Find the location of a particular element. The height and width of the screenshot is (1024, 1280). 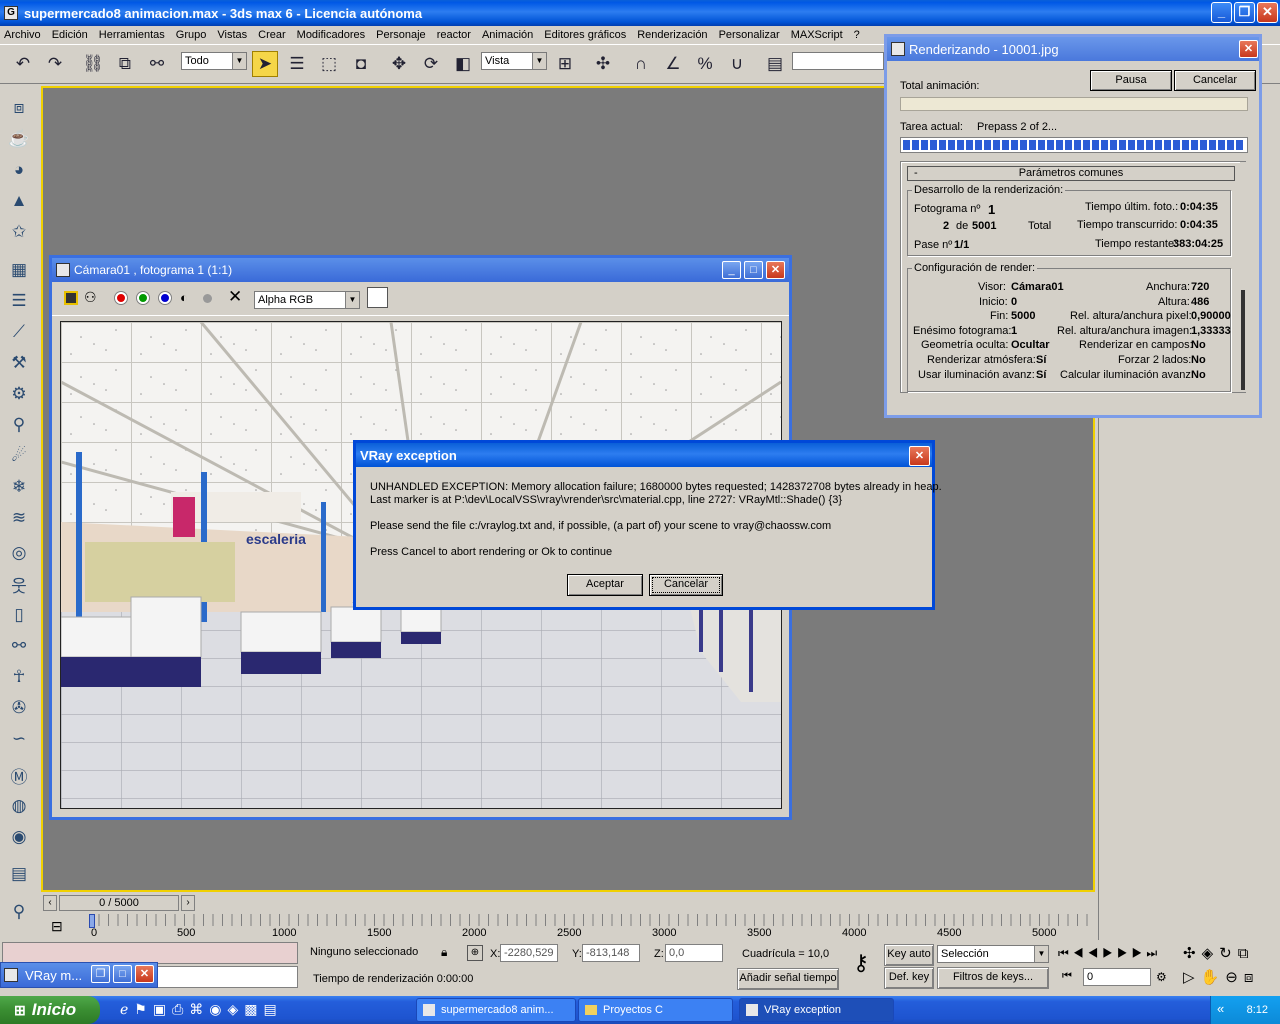

media-icon: ◈ is located at coordinates (236, 1009).